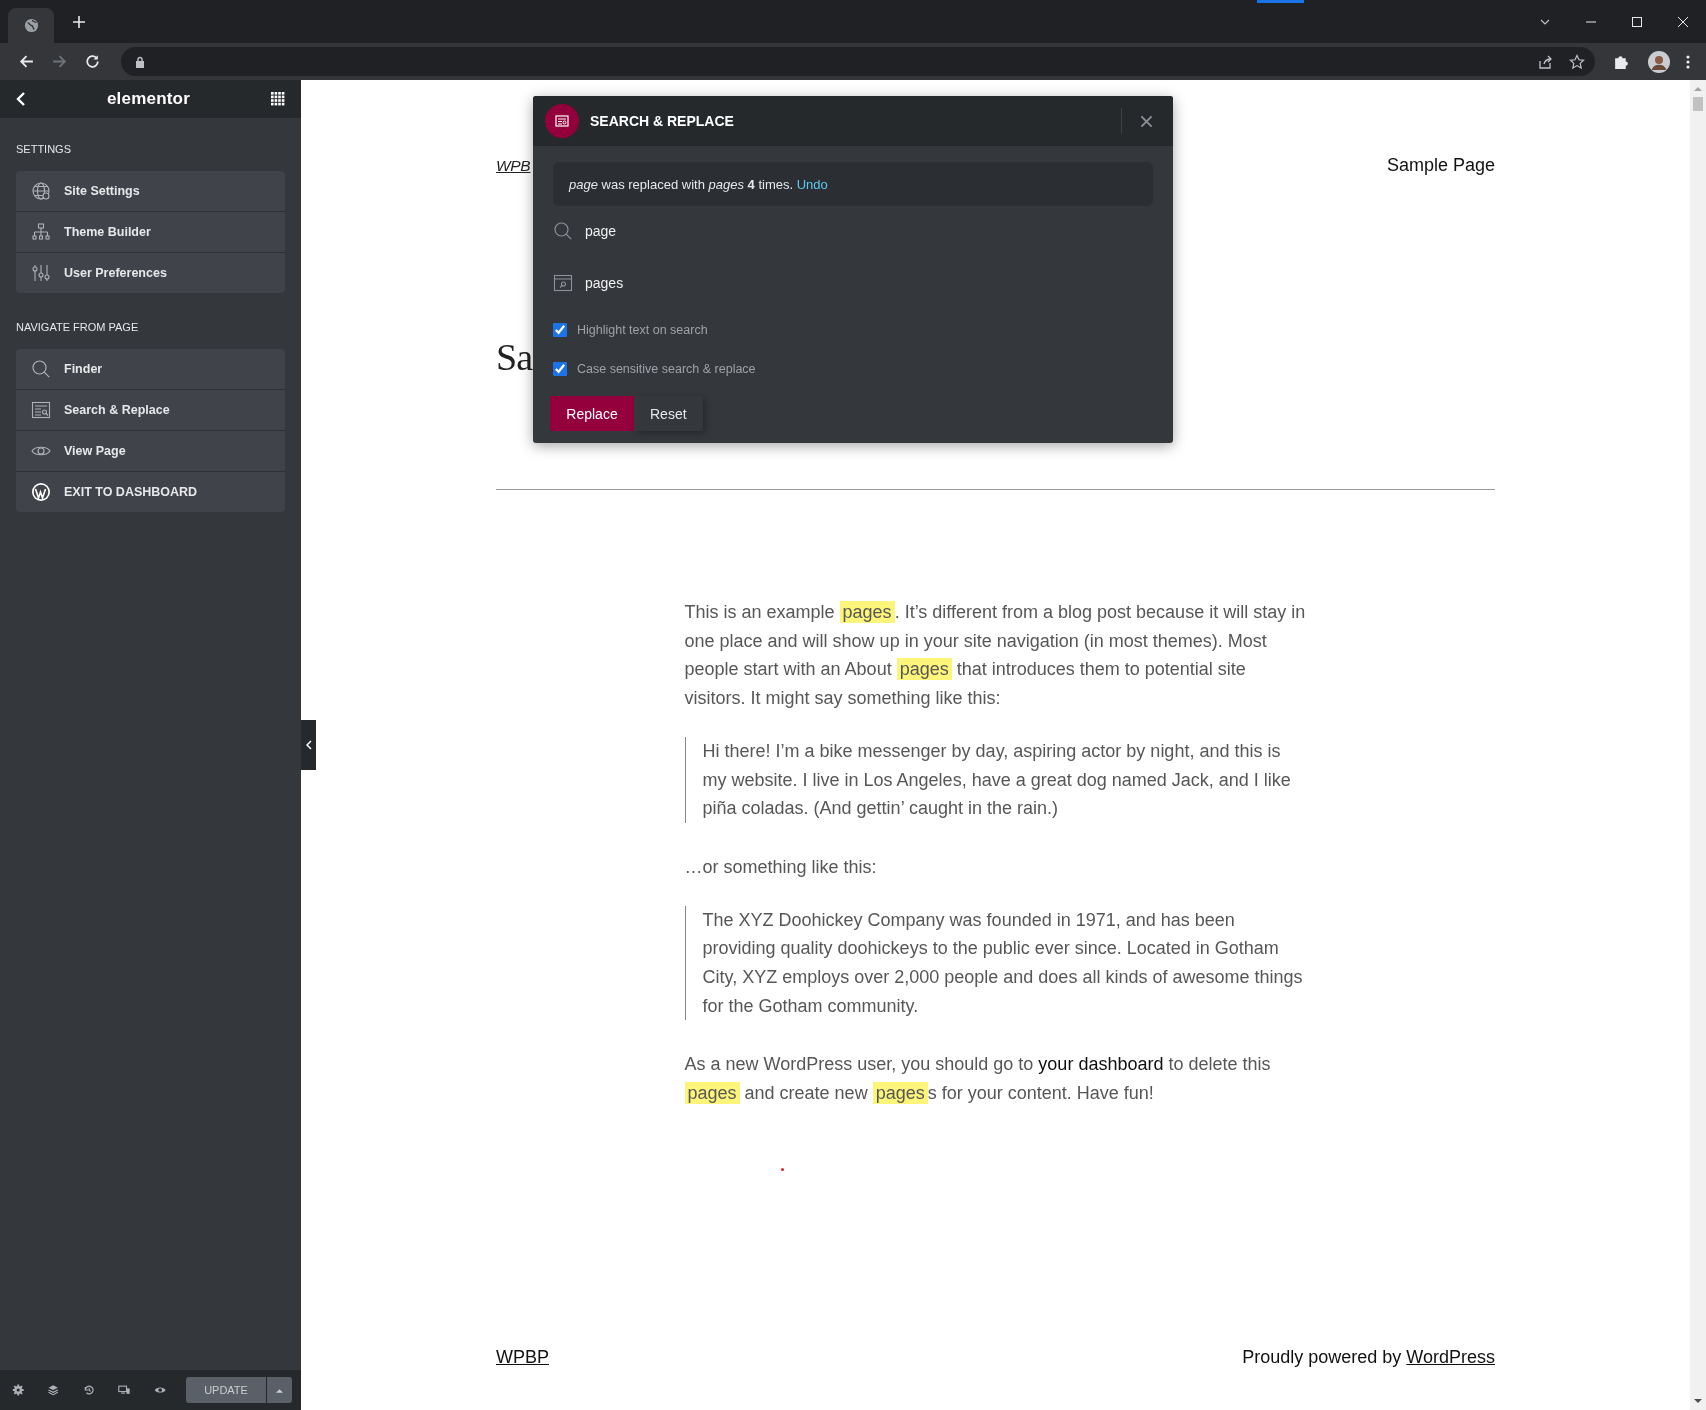 The image size is (1706, 1410). I want to click on focus-indicator, so click(1280, 1).